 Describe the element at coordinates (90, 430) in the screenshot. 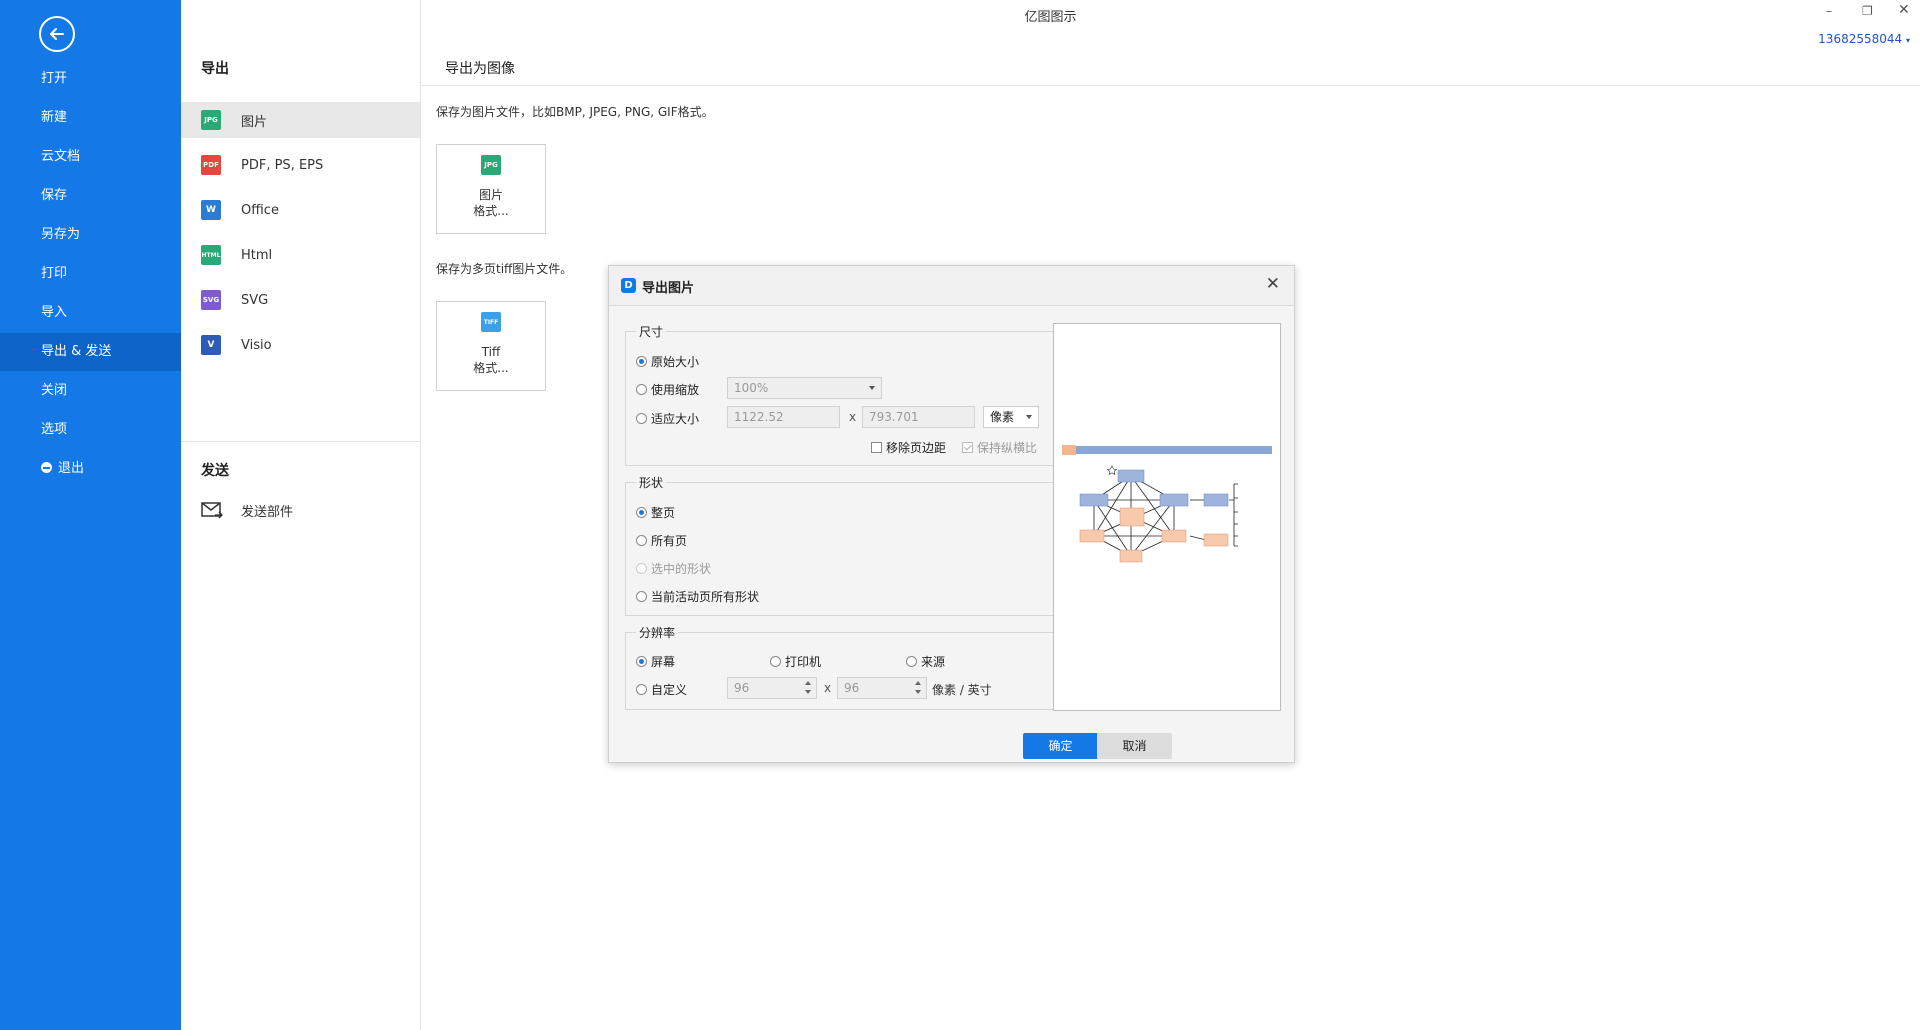

I see `nav-options: 选项` at that location.